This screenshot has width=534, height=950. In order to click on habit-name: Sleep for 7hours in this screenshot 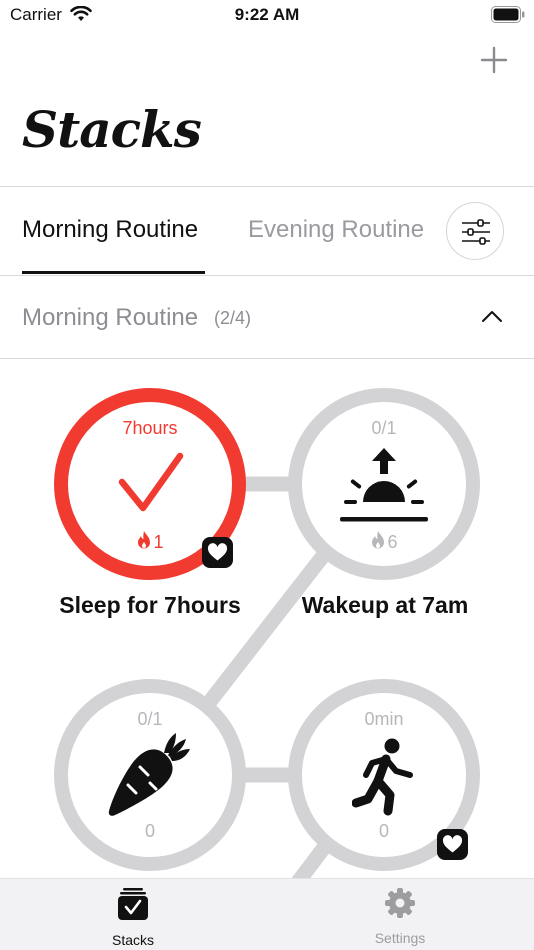, I will do `click(150, 605)`.